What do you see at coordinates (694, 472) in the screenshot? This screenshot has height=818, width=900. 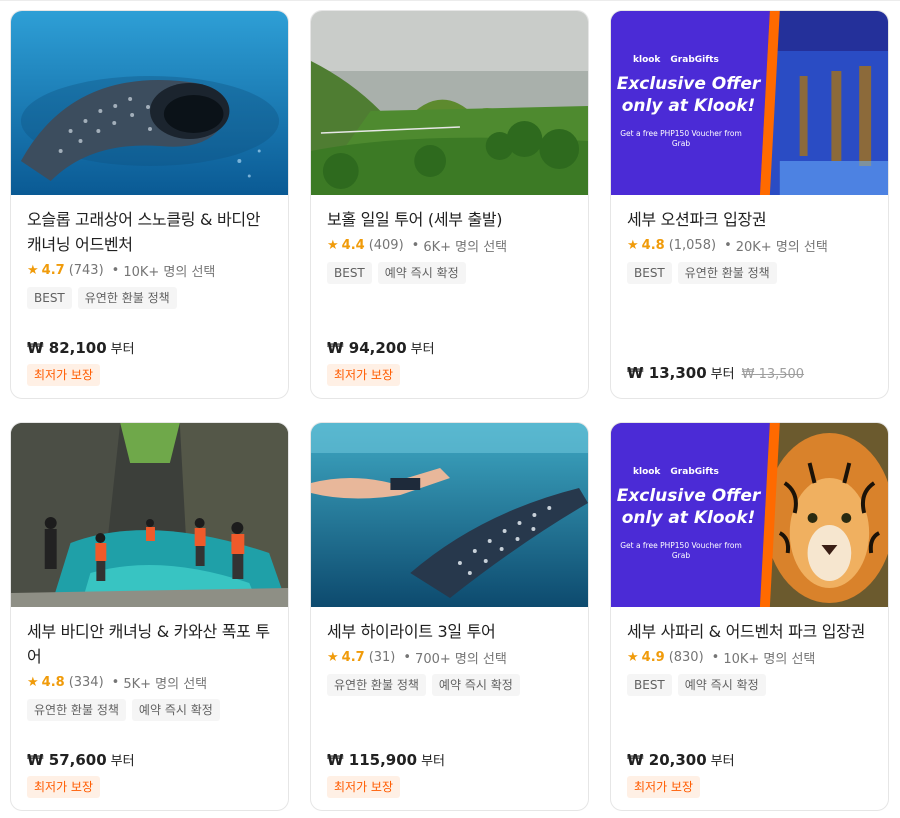 I see `grabgifts-logo: GrabGifts` at bounding box center [694, 472].